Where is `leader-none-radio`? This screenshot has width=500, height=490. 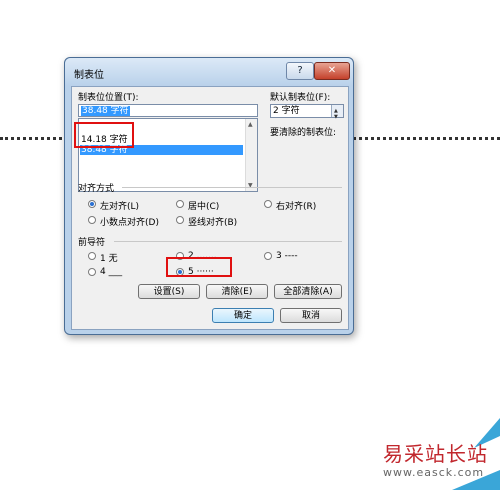
leader-none-radio is located at coordinates (92, 256).